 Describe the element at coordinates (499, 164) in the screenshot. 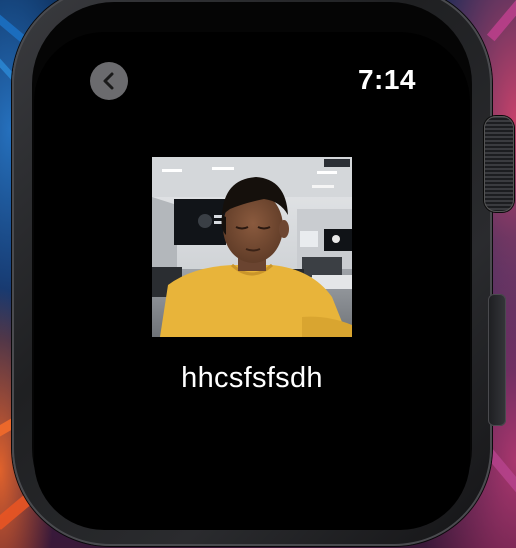

I see `digital-crown` at that location.